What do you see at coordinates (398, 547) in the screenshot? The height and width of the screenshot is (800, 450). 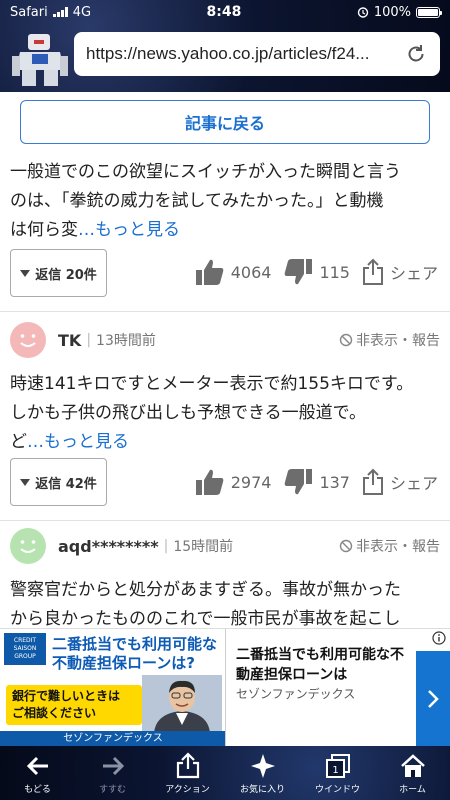 I see `hide-report-label: 非表示・報告` at bounding box center [398, 547].